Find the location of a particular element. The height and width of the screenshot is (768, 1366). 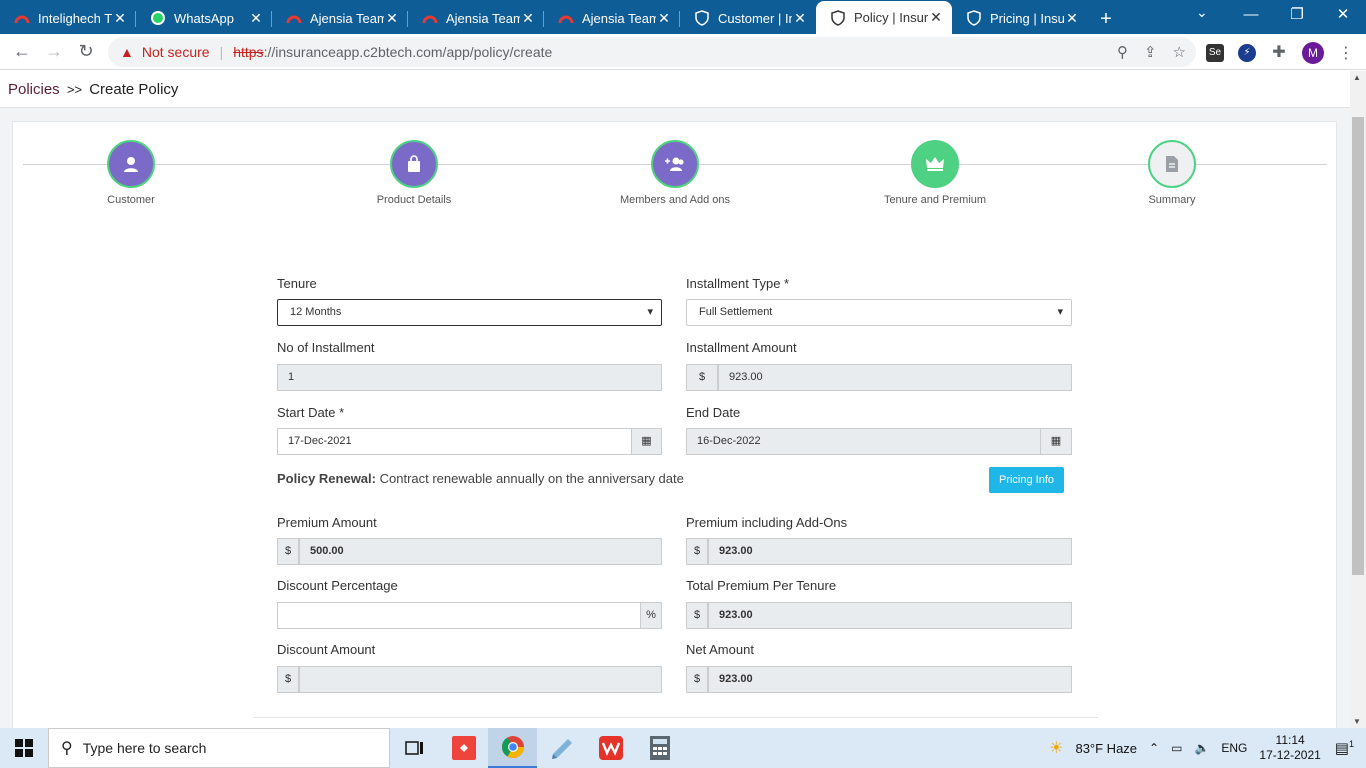

warning-icon: ▲ is located at coordinates (127, 52).